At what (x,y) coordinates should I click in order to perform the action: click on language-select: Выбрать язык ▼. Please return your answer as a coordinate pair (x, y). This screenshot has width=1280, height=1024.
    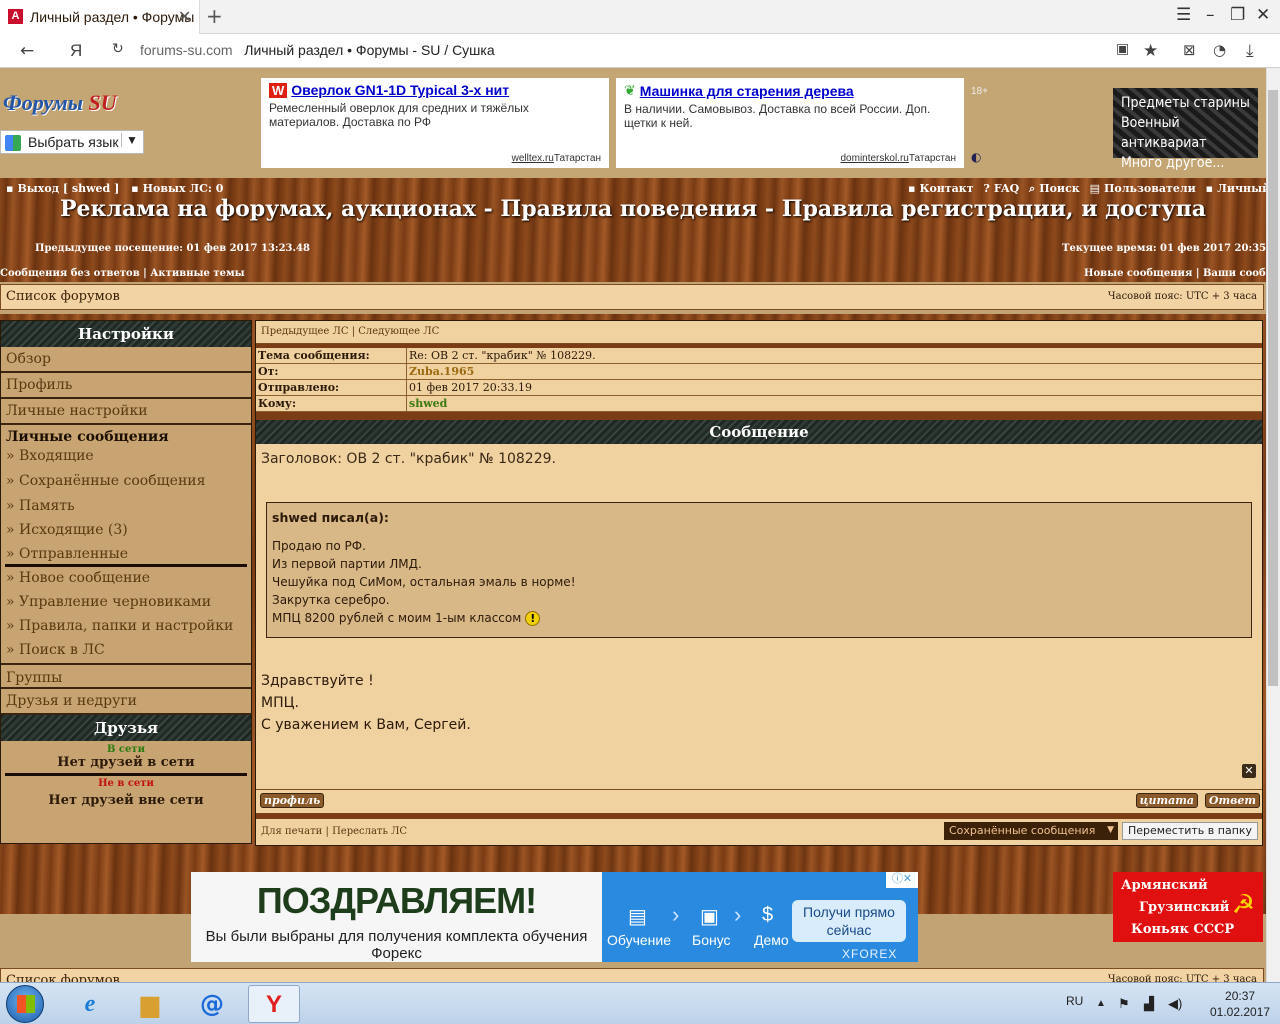
    Looking at the image, I should click on (72, 142).